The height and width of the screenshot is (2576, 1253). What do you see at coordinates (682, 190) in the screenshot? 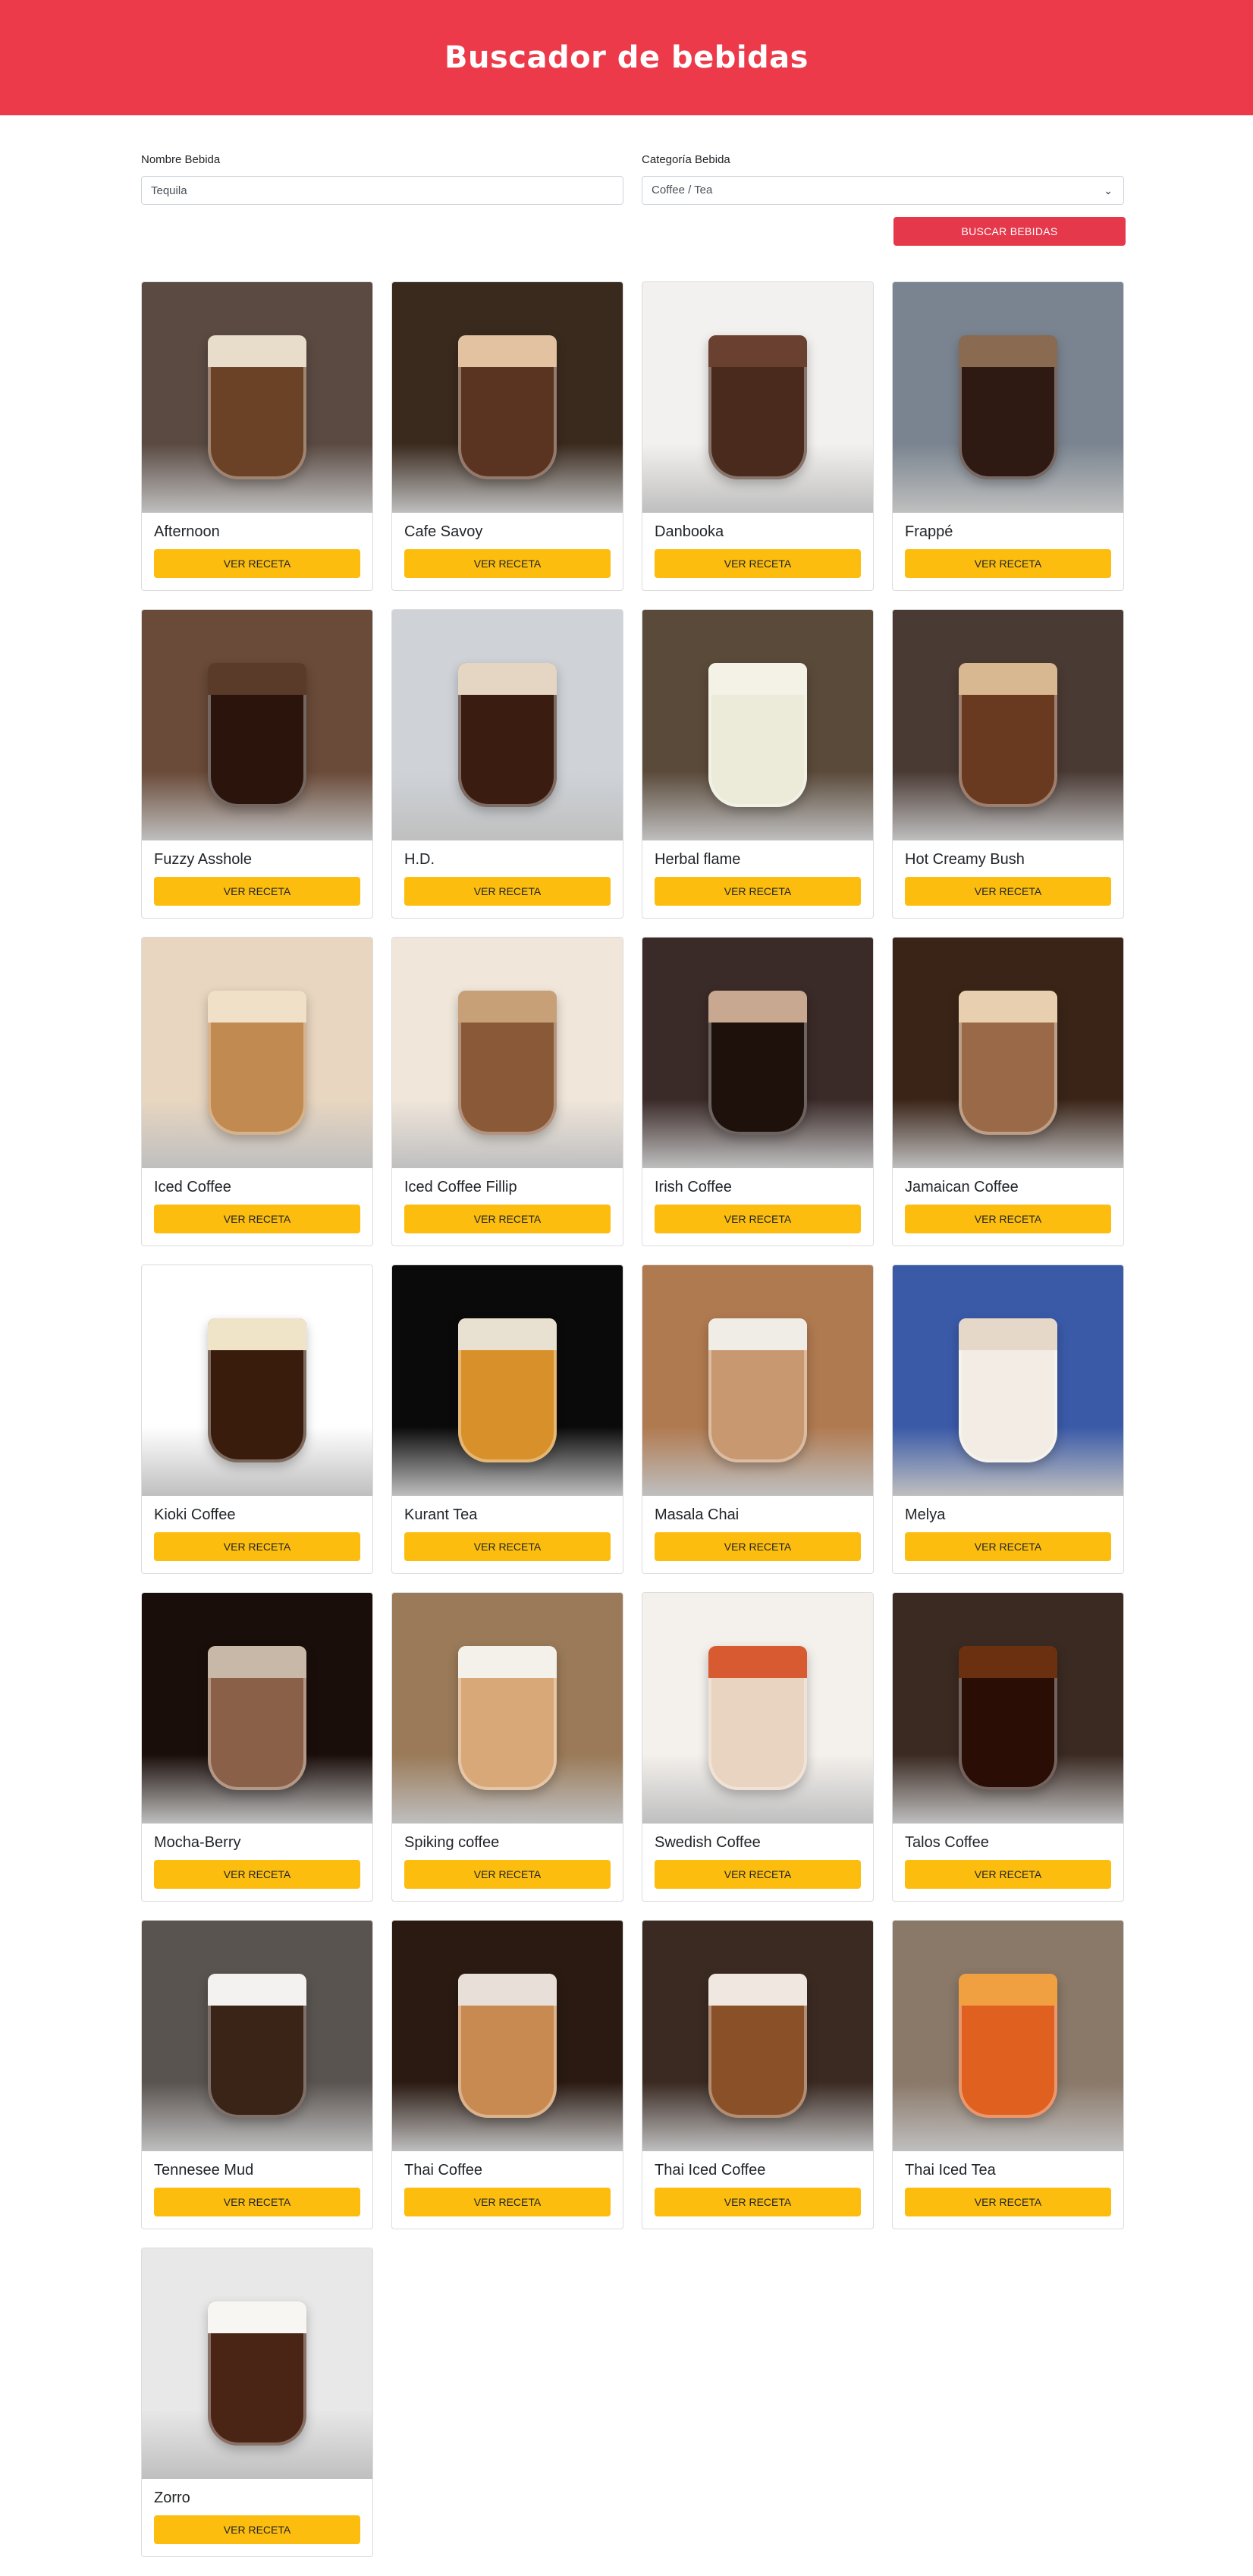
I see `drink-category-value: Coffee / Tea` at bounding box center [682, 190].